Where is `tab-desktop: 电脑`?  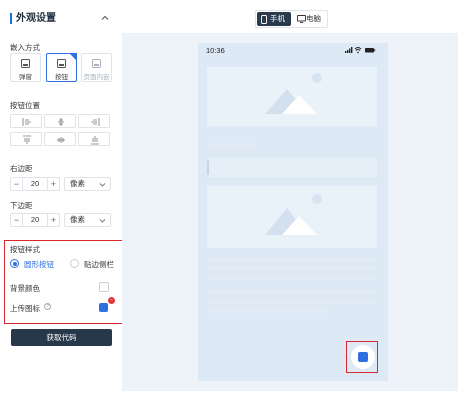
tab-desktop: 电脑 is located at coordinates (309, 19).